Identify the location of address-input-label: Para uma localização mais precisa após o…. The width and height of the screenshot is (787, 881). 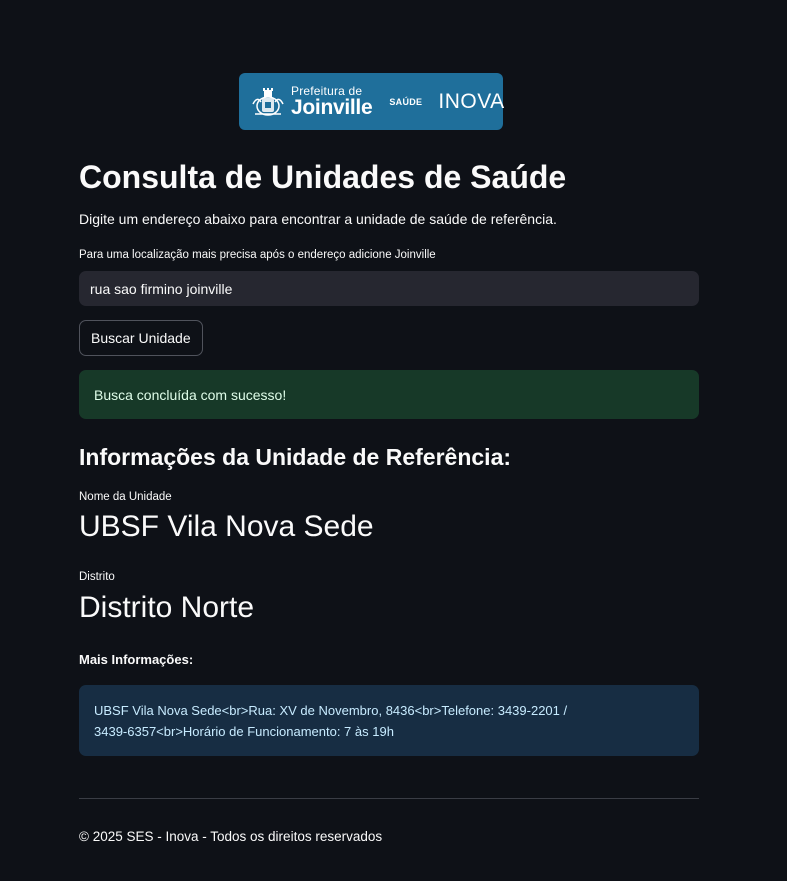
(257, 255).